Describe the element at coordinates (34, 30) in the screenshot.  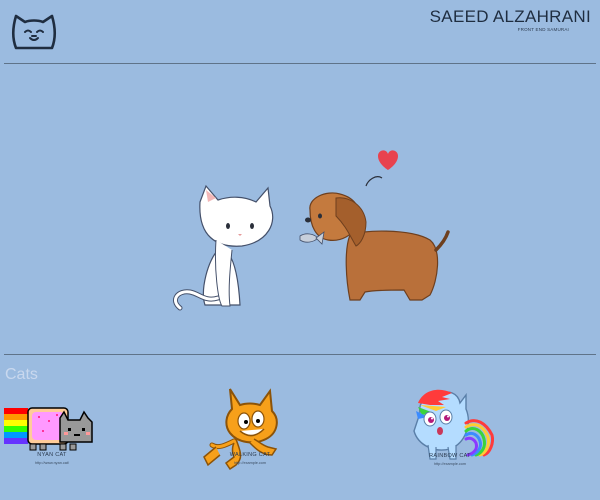
I see `cat-face-icon` at that location.